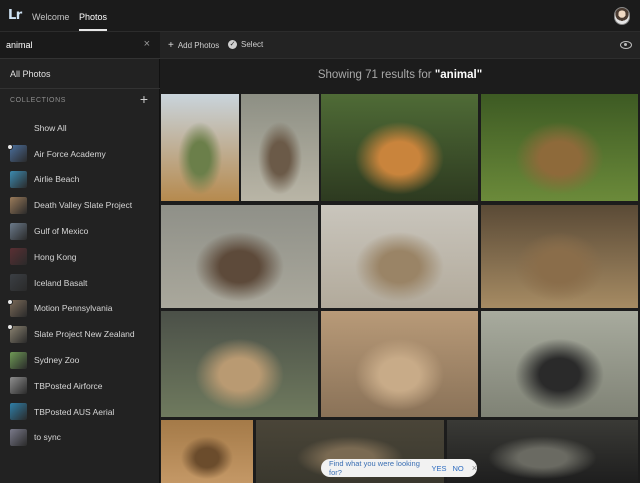 This screenshot has width=640, height=483. I want to click on add-collection-icon: +, so click(144, 99).